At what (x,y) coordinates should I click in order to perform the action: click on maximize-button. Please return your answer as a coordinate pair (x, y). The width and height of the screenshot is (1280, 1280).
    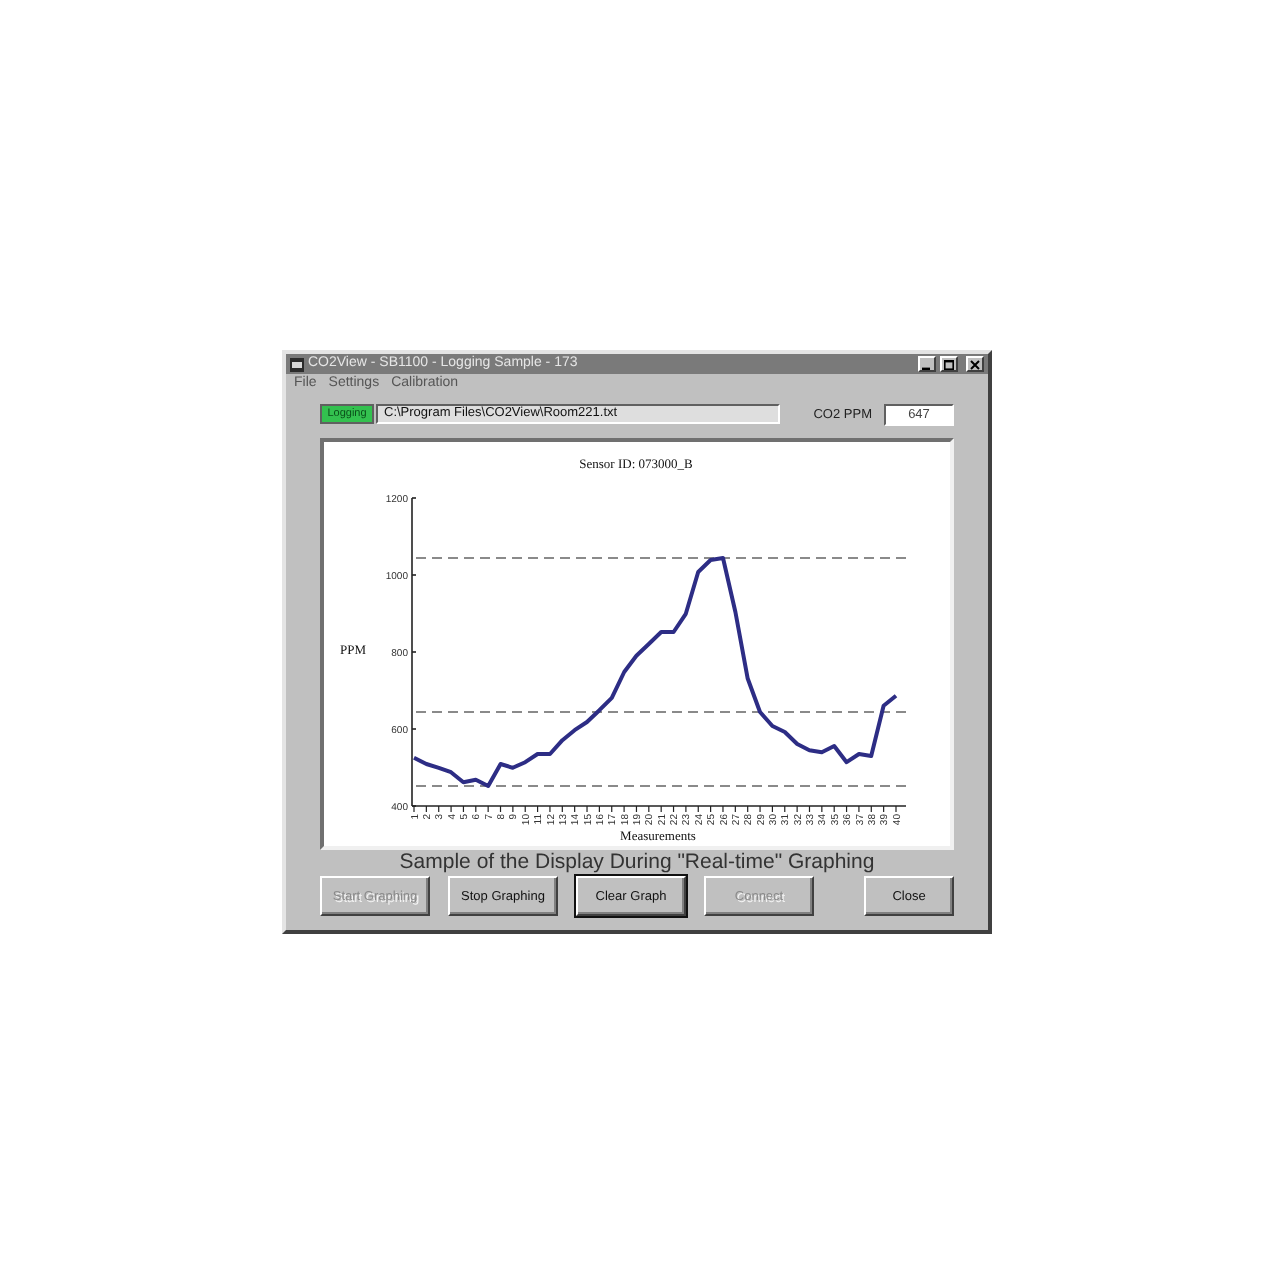
    Looking at the image, I should click on (949, 364).